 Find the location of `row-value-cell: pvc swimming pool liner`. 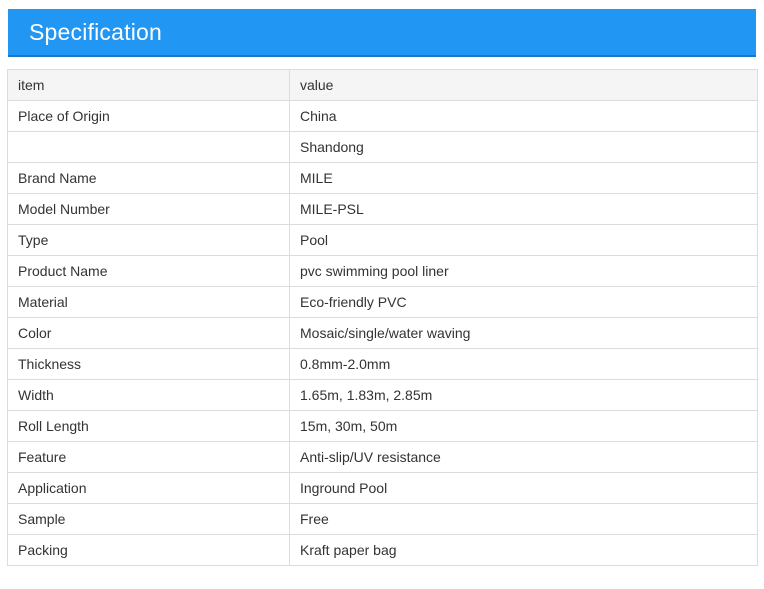

row-value-cell: pvc swimming pool liner is located at coordinates (523, 271).